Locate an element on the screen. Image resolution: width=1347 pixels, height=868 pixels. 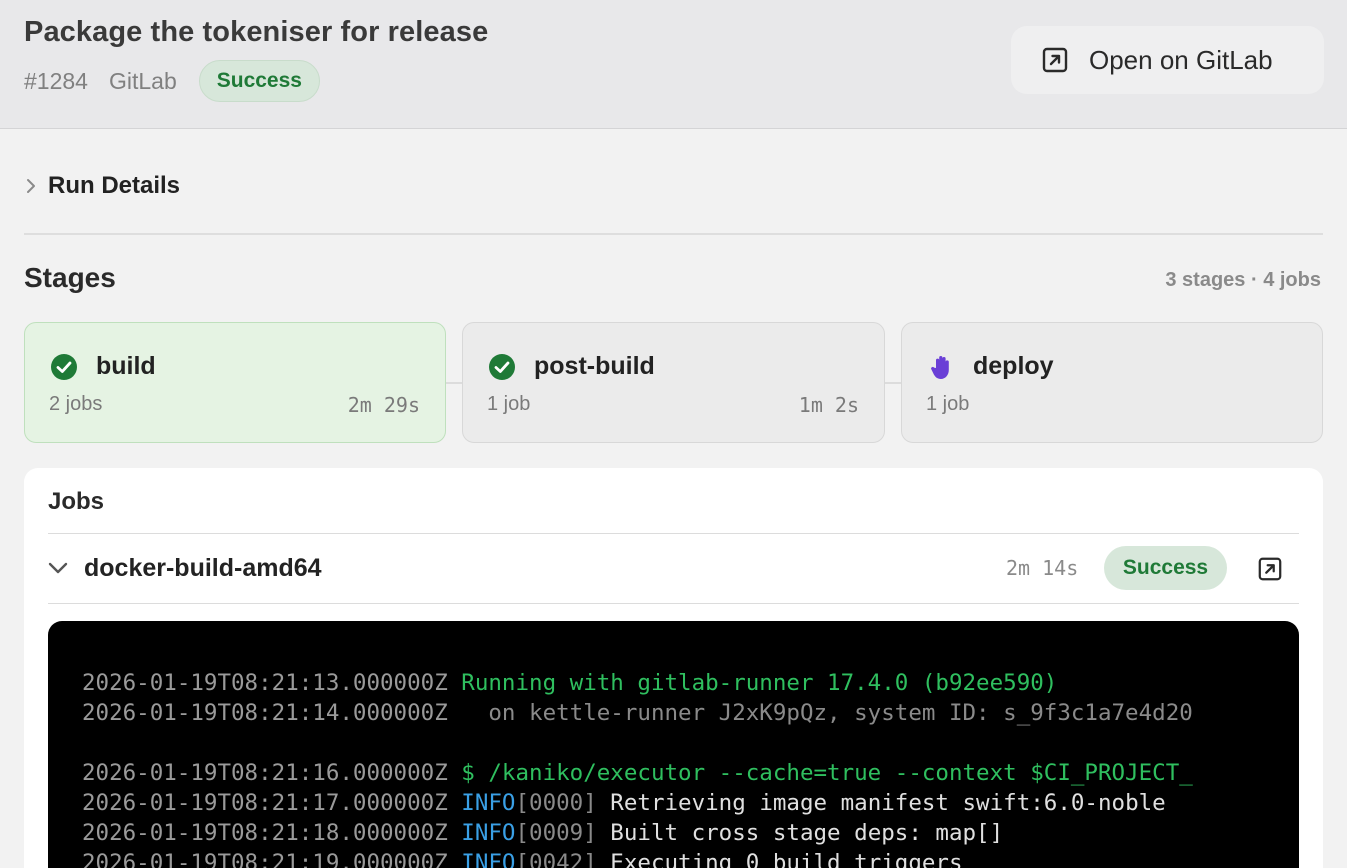
stages-summary: 3 stages · 4 jobs is located at coordinates (1243, 280).